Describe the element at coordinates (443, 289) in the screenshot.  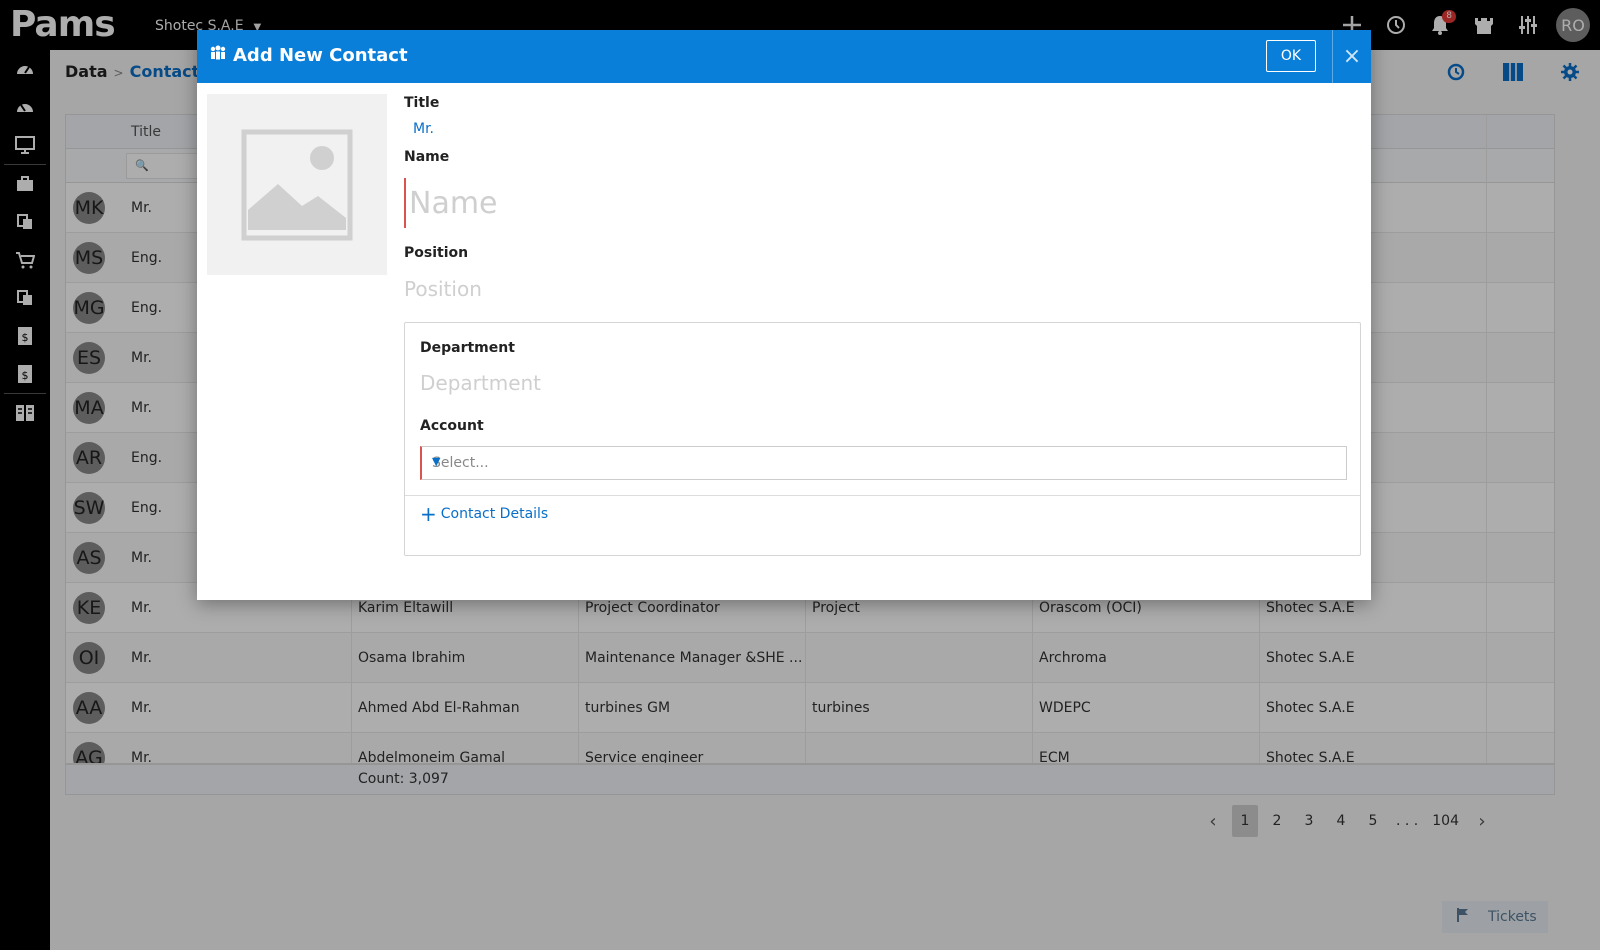
I see `position-input: Position` at that location.